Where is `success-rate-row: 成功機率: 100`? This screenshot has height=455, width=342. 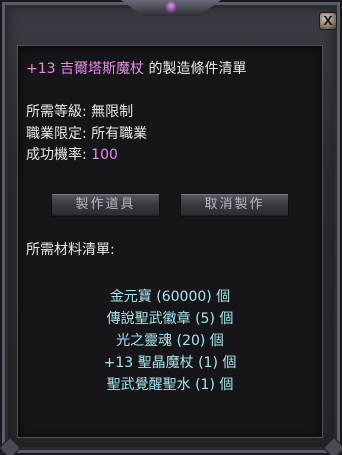
success-rate-row: 成功機率: 100 is located at coordinates (72, 155).